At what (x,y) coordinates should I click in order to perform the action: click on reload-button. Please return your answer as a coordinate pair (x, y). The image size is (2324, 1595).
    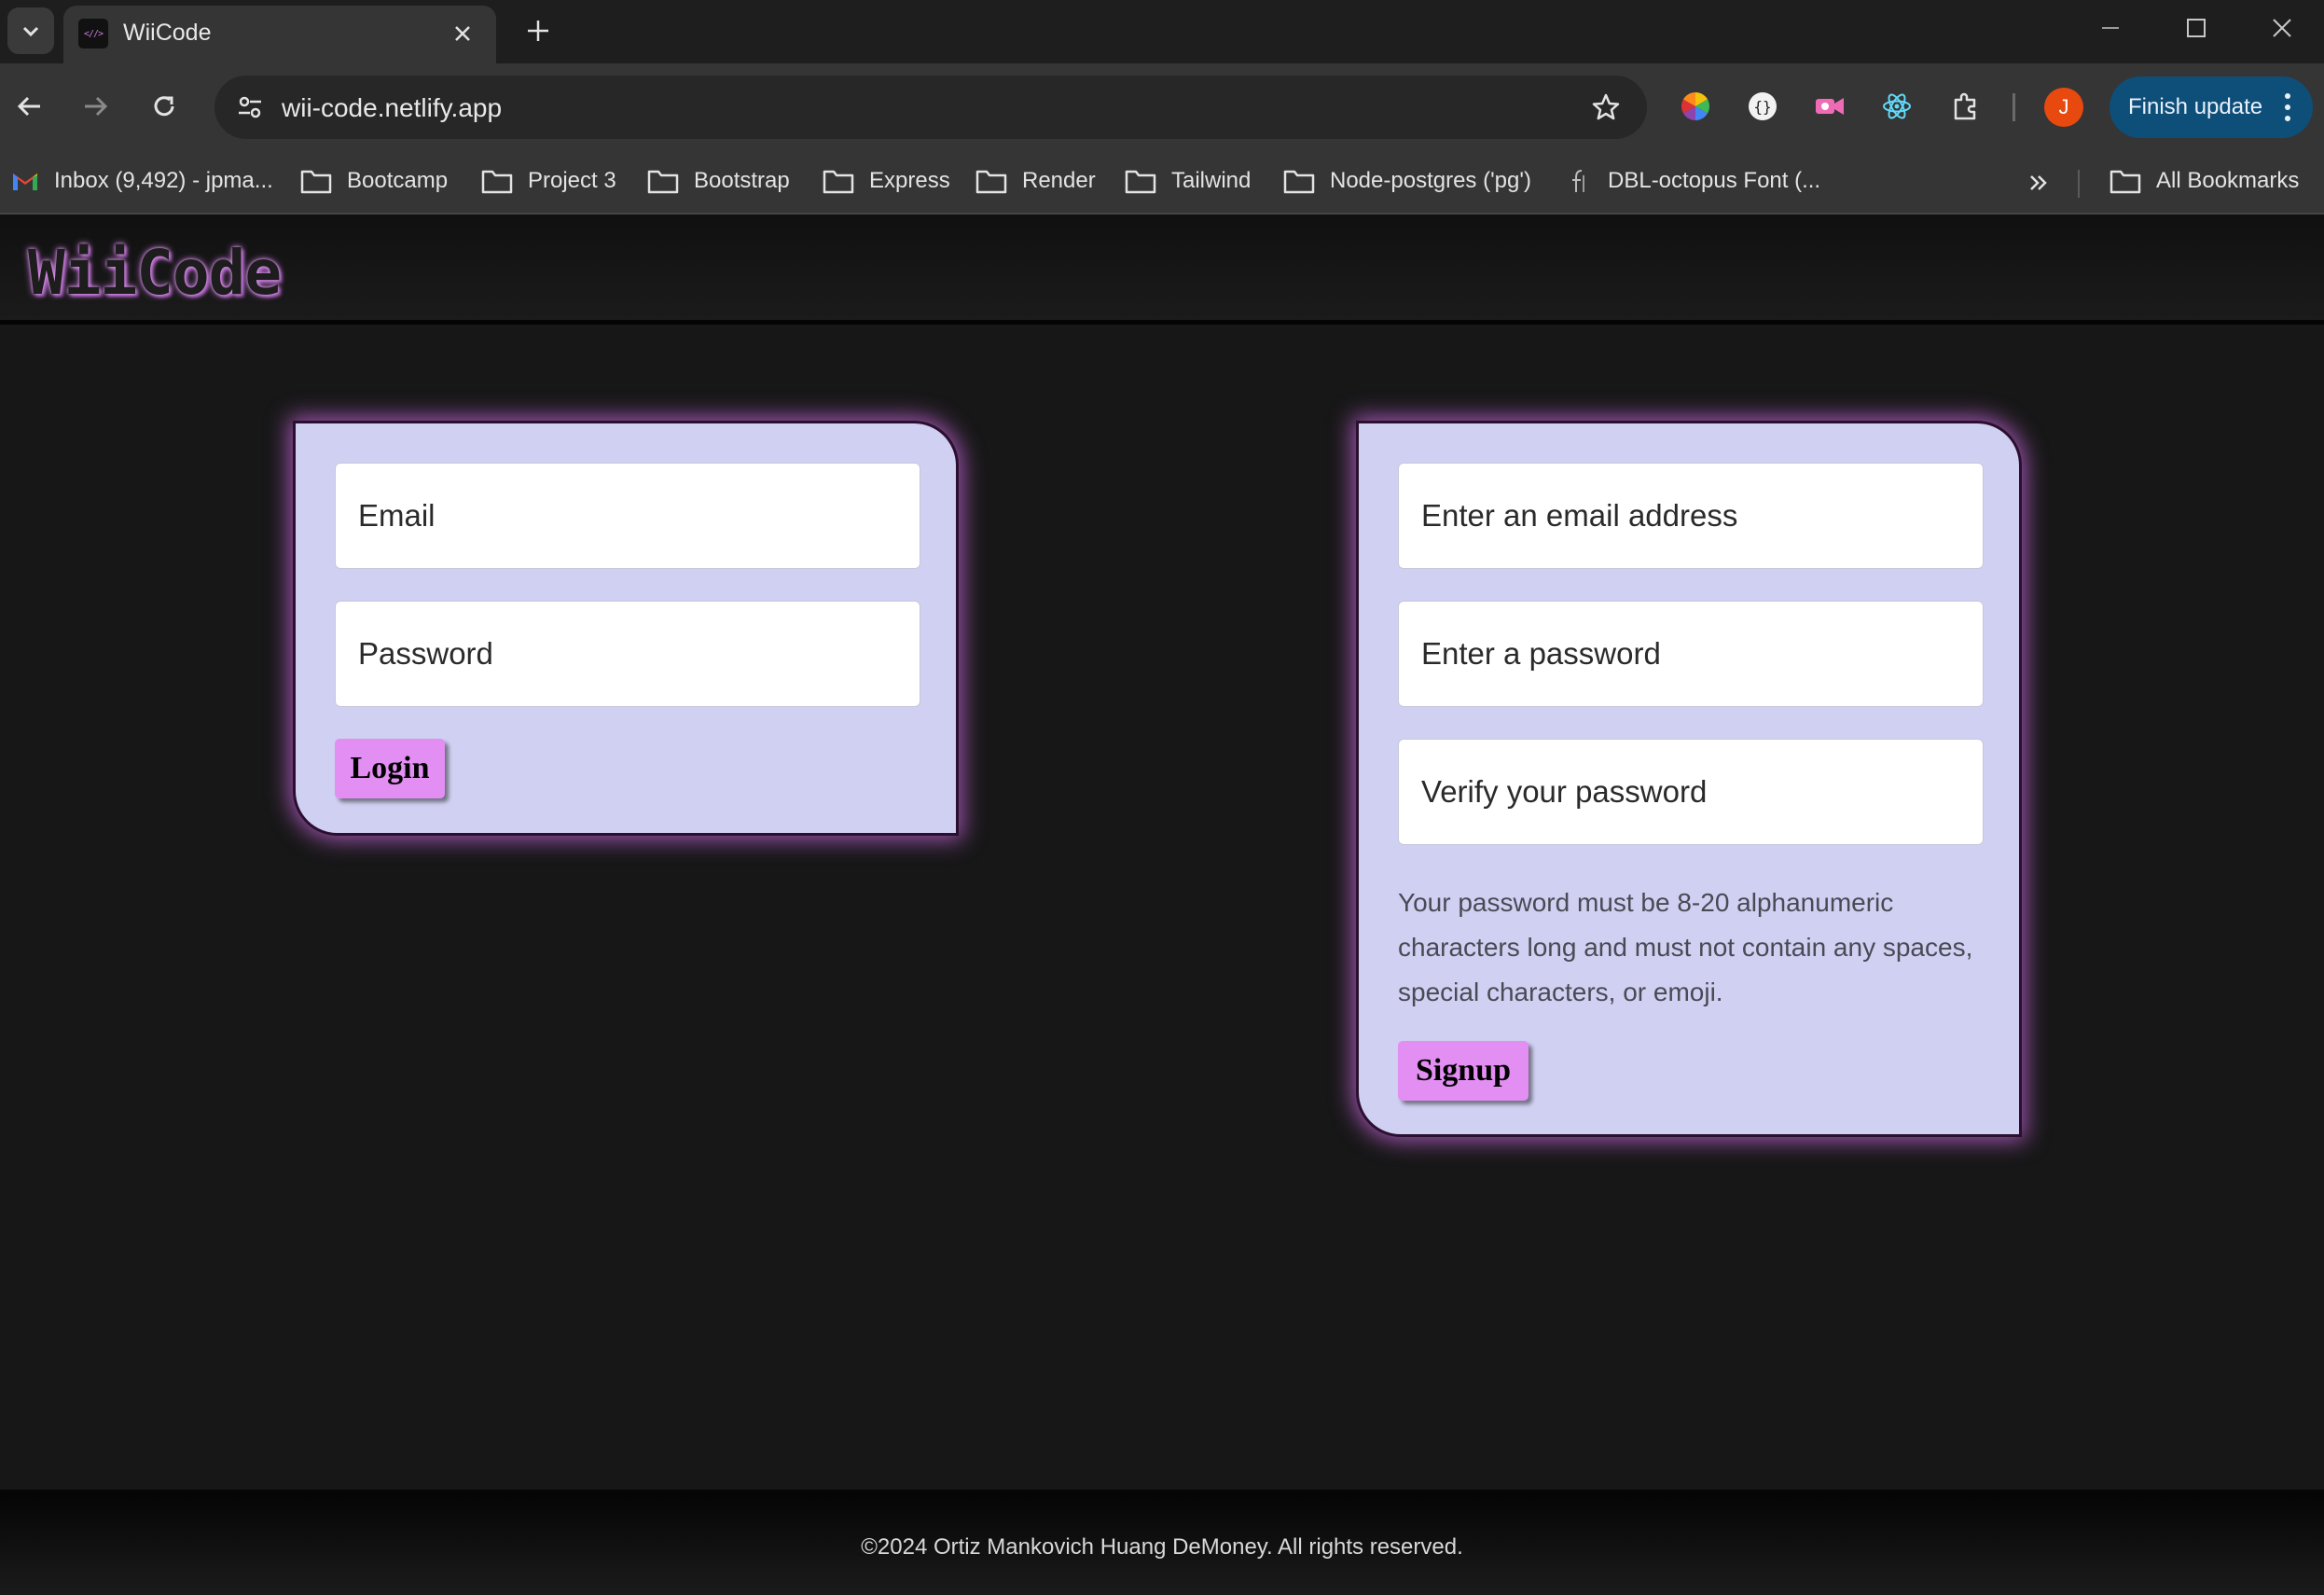
    Looking at the image, I should click on (164, 106).